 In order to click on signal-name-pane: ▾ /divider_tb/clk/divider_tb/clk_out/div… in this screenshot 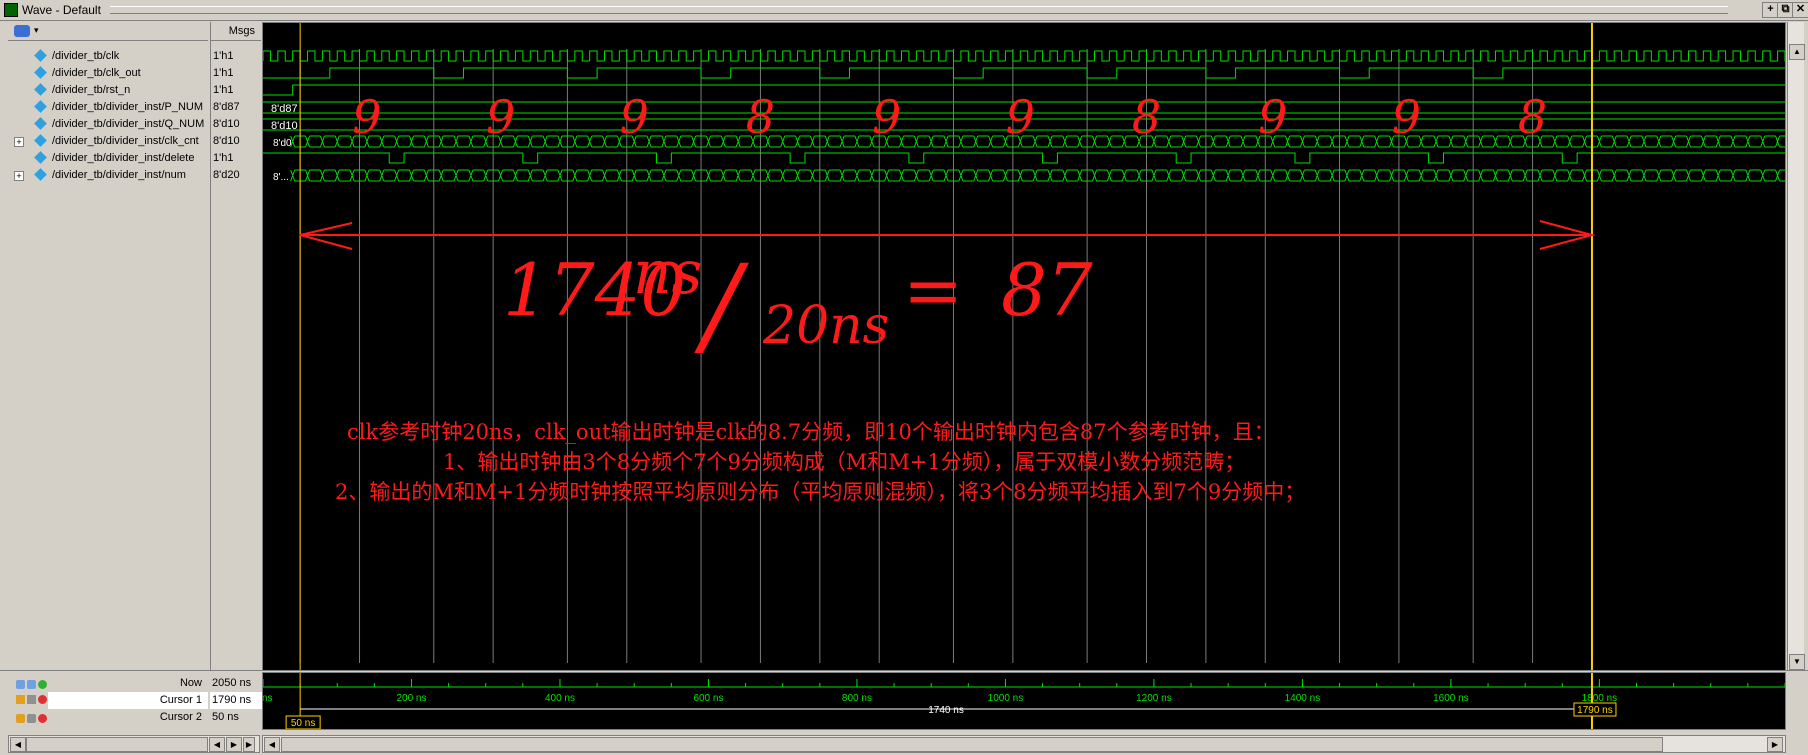, I will do `click(108, 355)`.